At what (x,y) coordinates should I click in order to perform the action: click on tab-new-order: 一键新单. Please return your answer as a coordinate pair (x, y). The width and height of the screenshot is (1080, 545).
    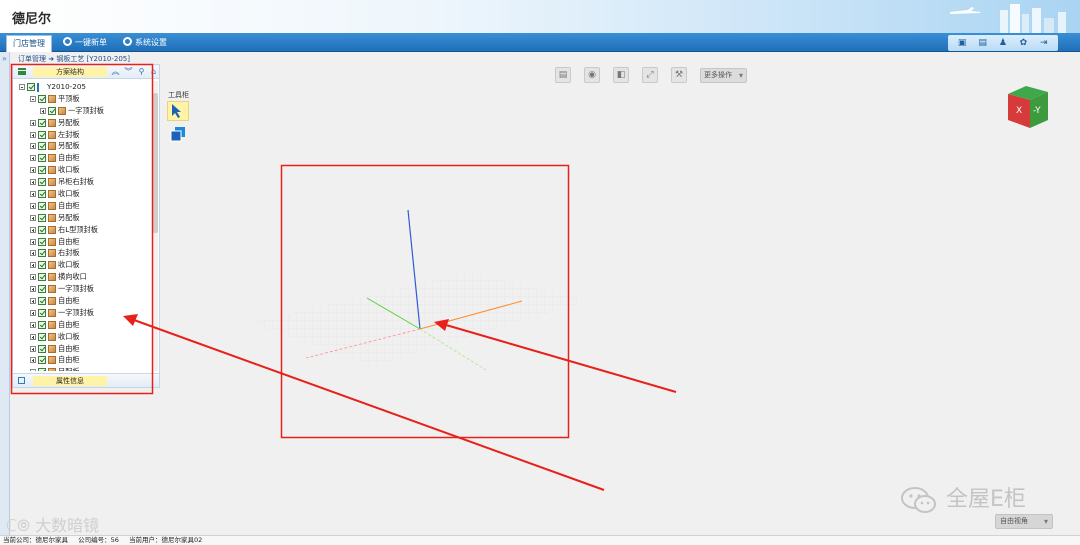
    Looking at the image, I should click on (85, 43).